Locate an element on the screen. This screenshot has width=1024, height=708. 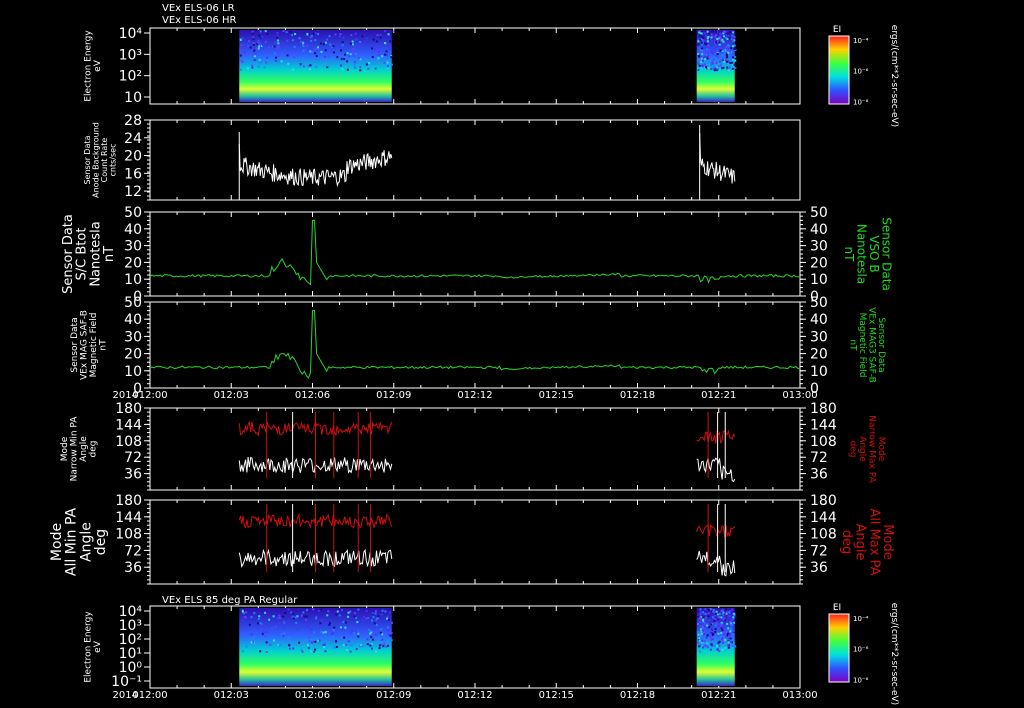
x-tick-label: 012:06 is located at coordinates (312, 395).